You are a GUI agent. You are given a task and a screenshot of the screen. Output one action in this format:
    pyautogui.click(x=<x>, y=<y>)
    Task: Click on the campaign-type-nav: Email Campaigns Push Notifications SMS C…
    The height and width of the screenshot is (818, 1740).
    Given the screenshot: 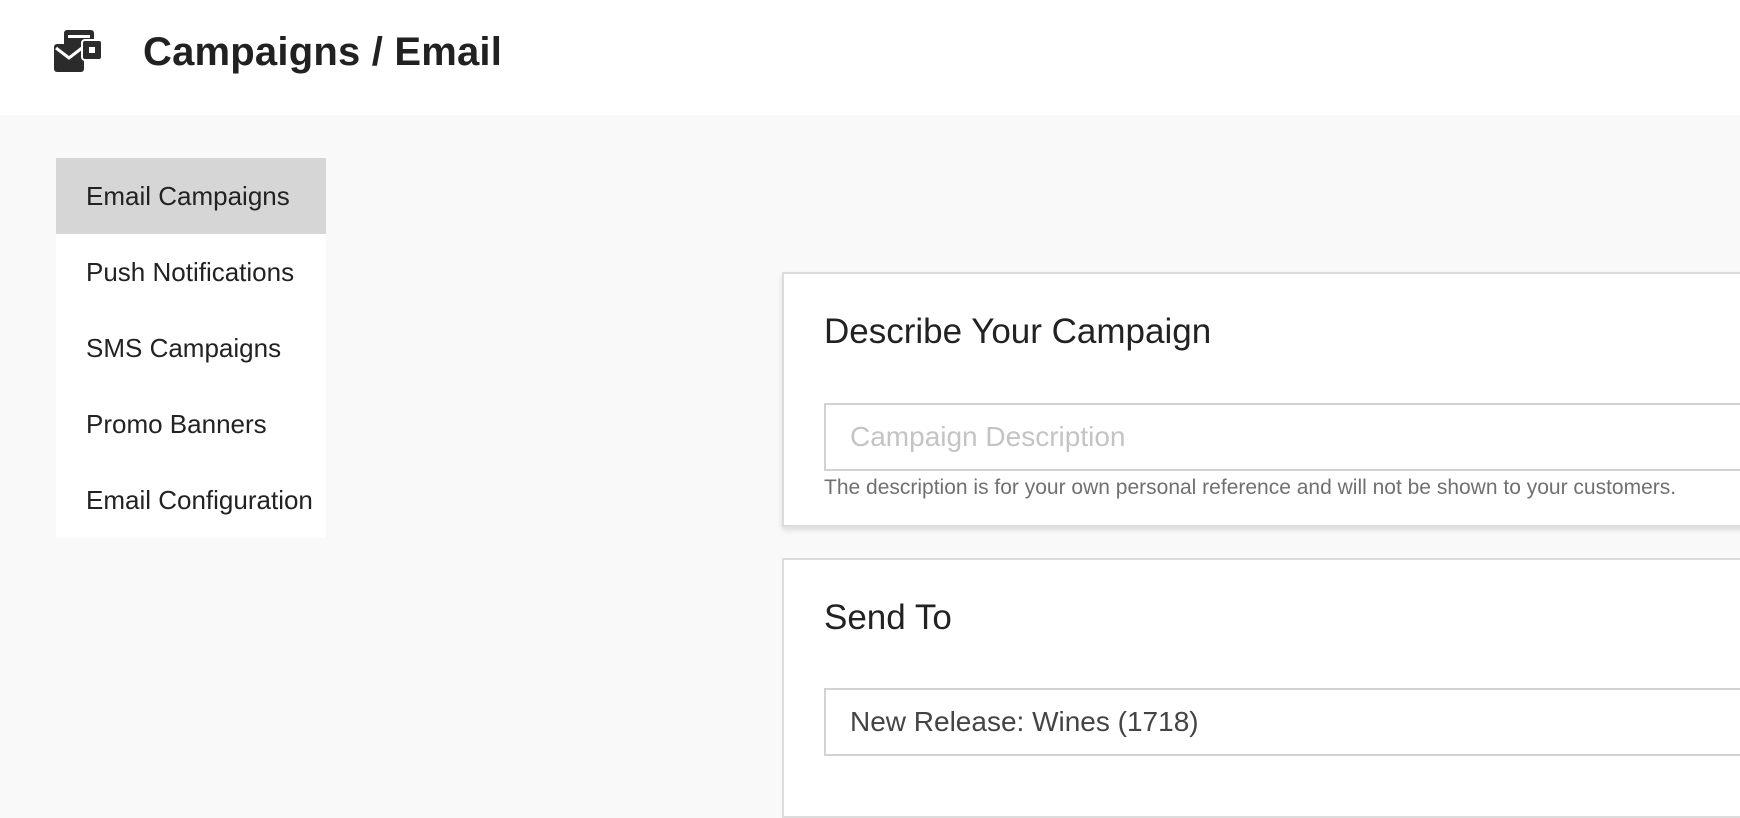 What is the action you would take?
    pyautogui.click(x=191, y=348)
    